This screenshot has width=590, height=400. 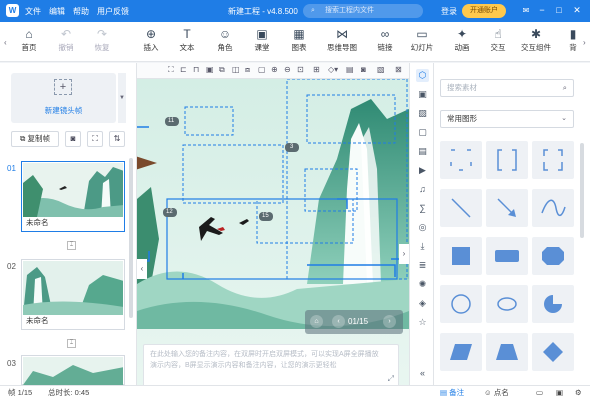 I want to click on more-icon: ⊠, so click(x=398, y=69).